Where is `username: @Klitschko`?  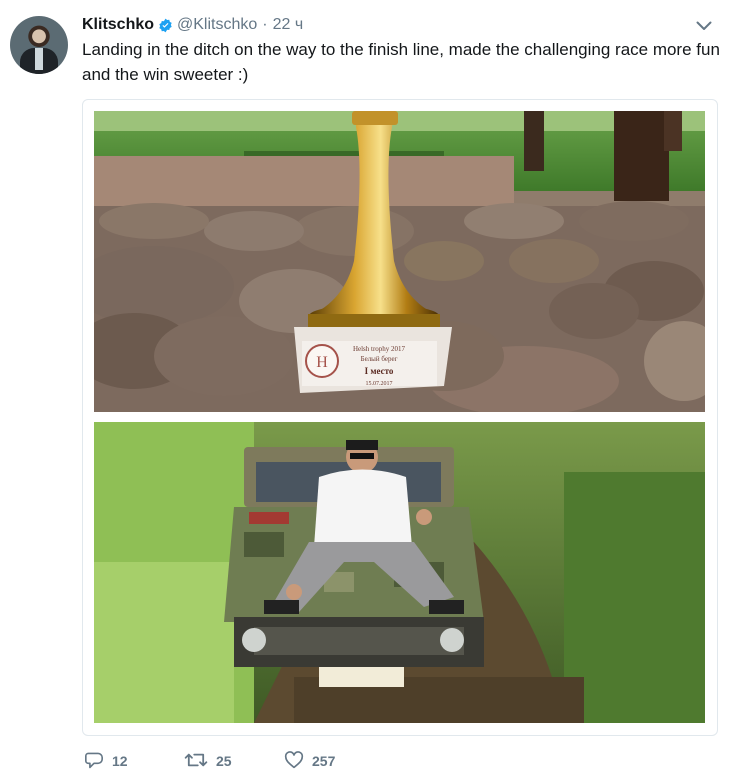
username: @Klitschko is located at coordinates (217, 25).